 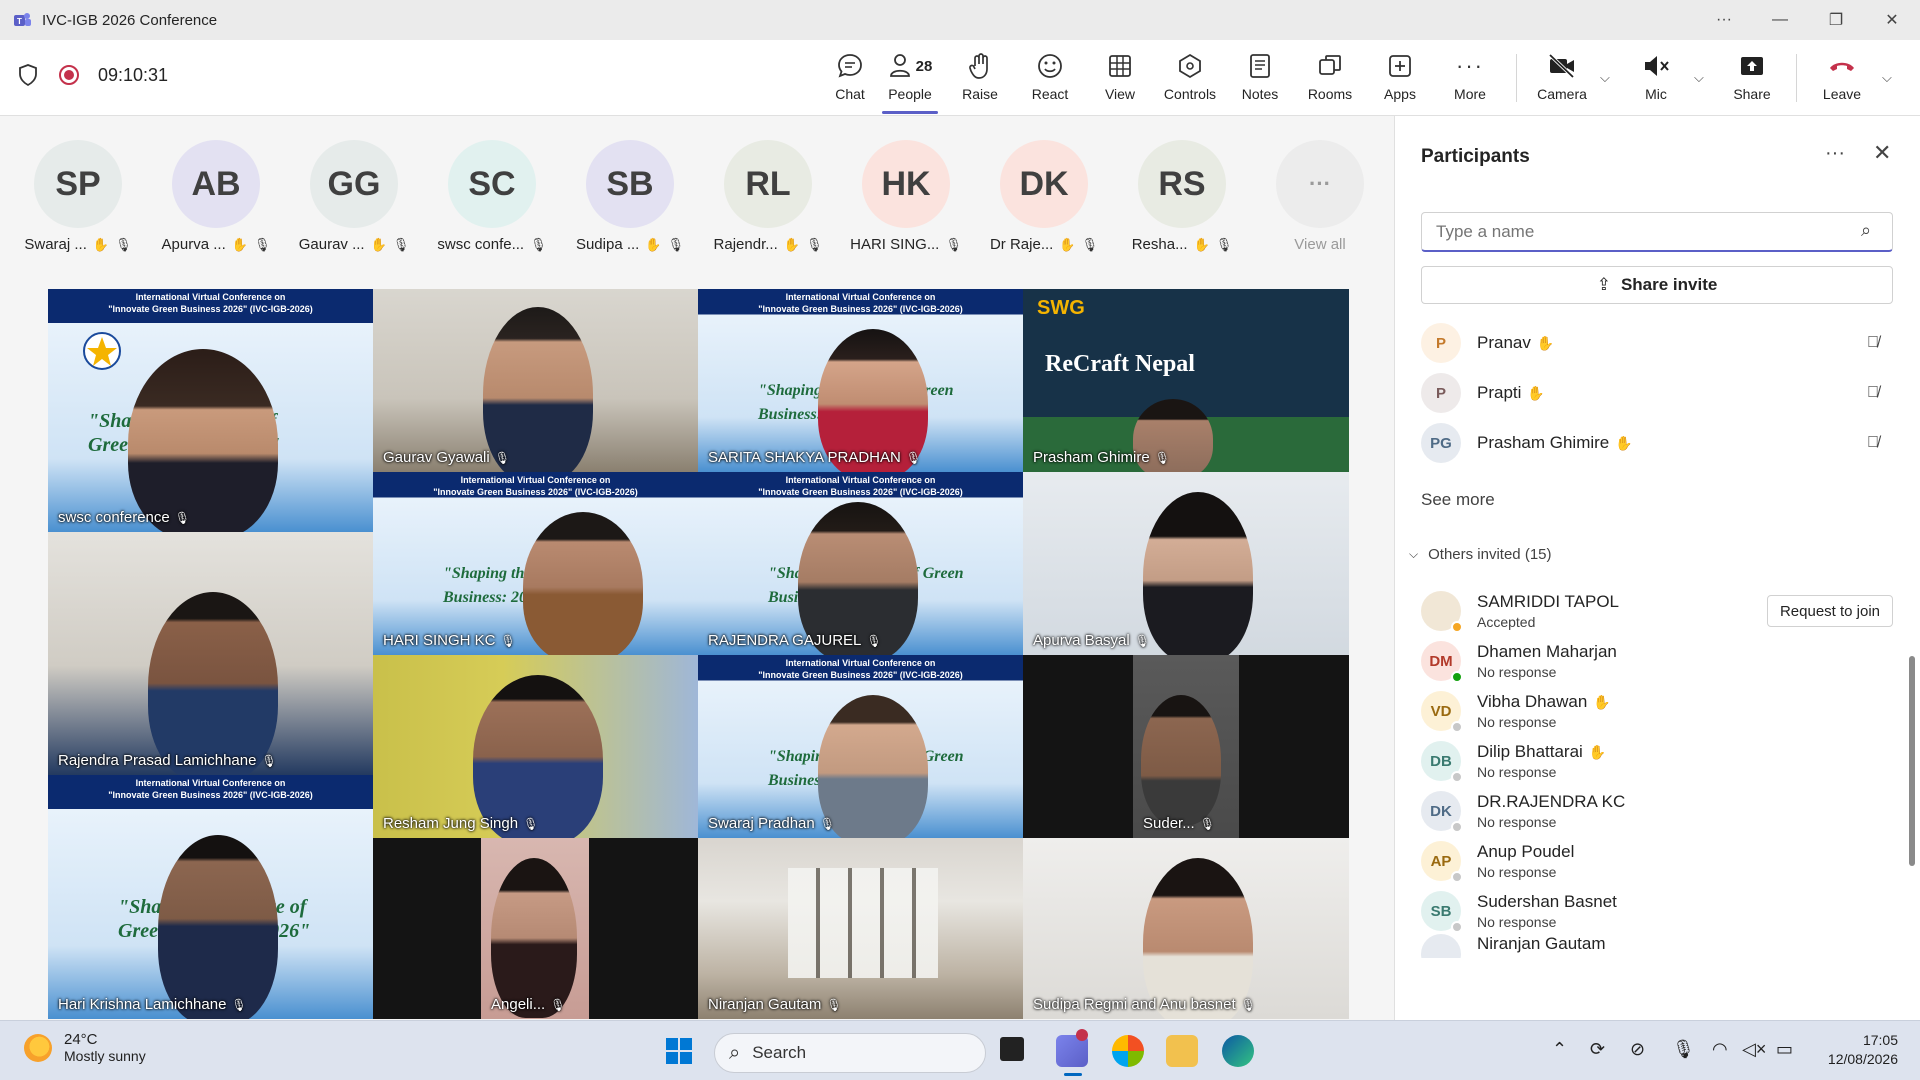 I want to click on share-invite-button: ⇪ Share invite, so click(x=1657, y=285).